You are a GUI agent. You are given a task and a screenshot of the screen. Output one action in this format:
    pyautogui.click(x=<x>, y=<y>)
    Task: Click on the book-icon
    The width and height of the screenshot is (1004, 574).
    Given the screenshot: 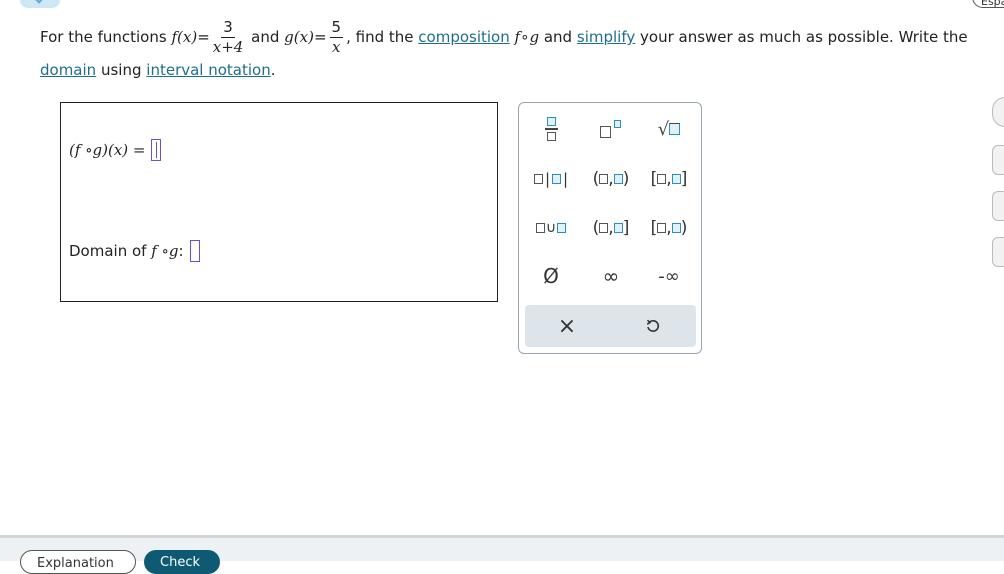 What is the action you would take?
    pyautogui.click(x=998, y=252)
    